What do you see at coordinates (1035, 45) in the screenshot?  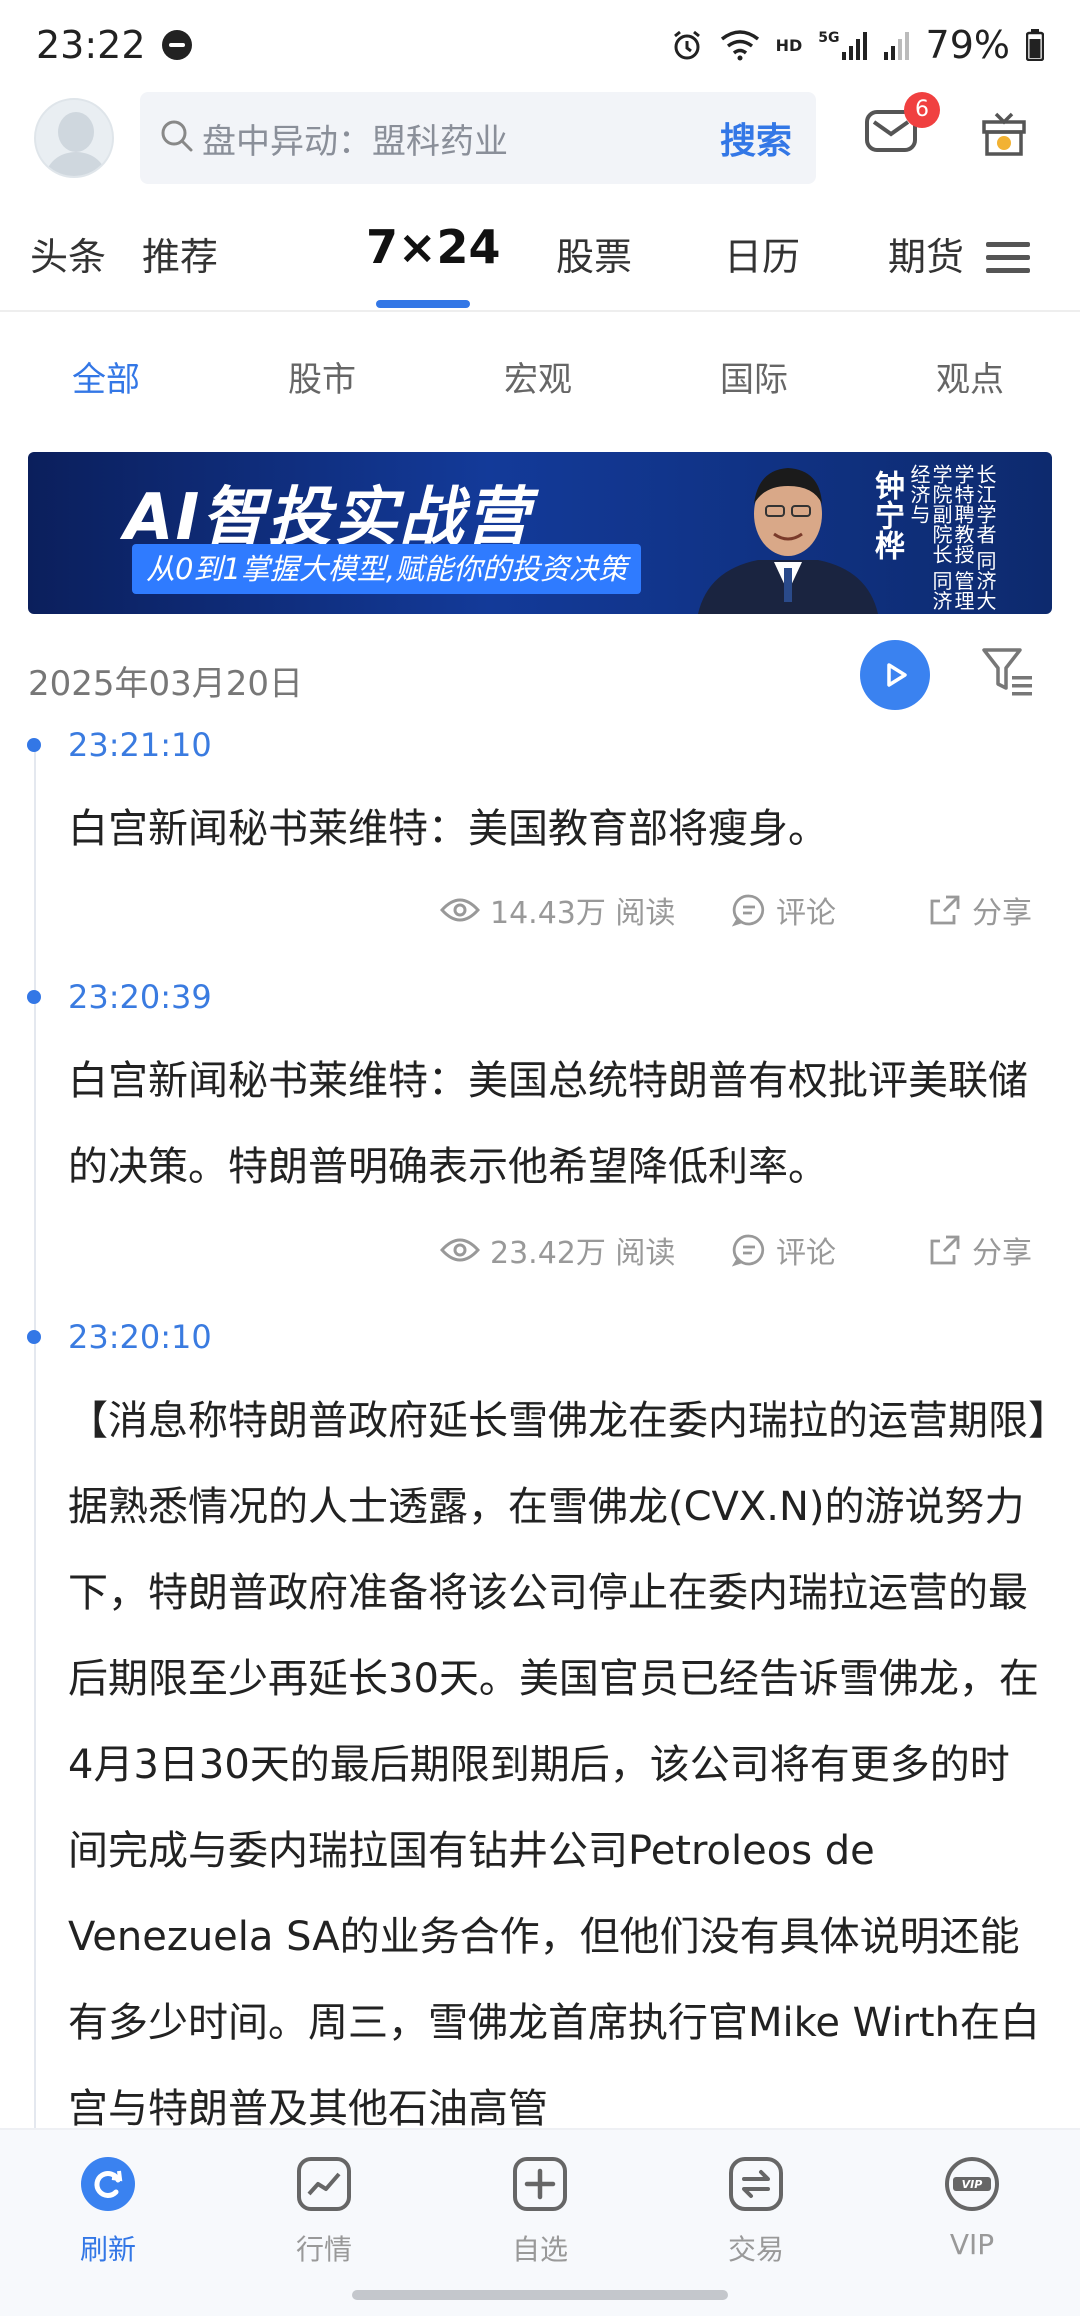 I see `battery-icon` at bounding box center [1035, 45].